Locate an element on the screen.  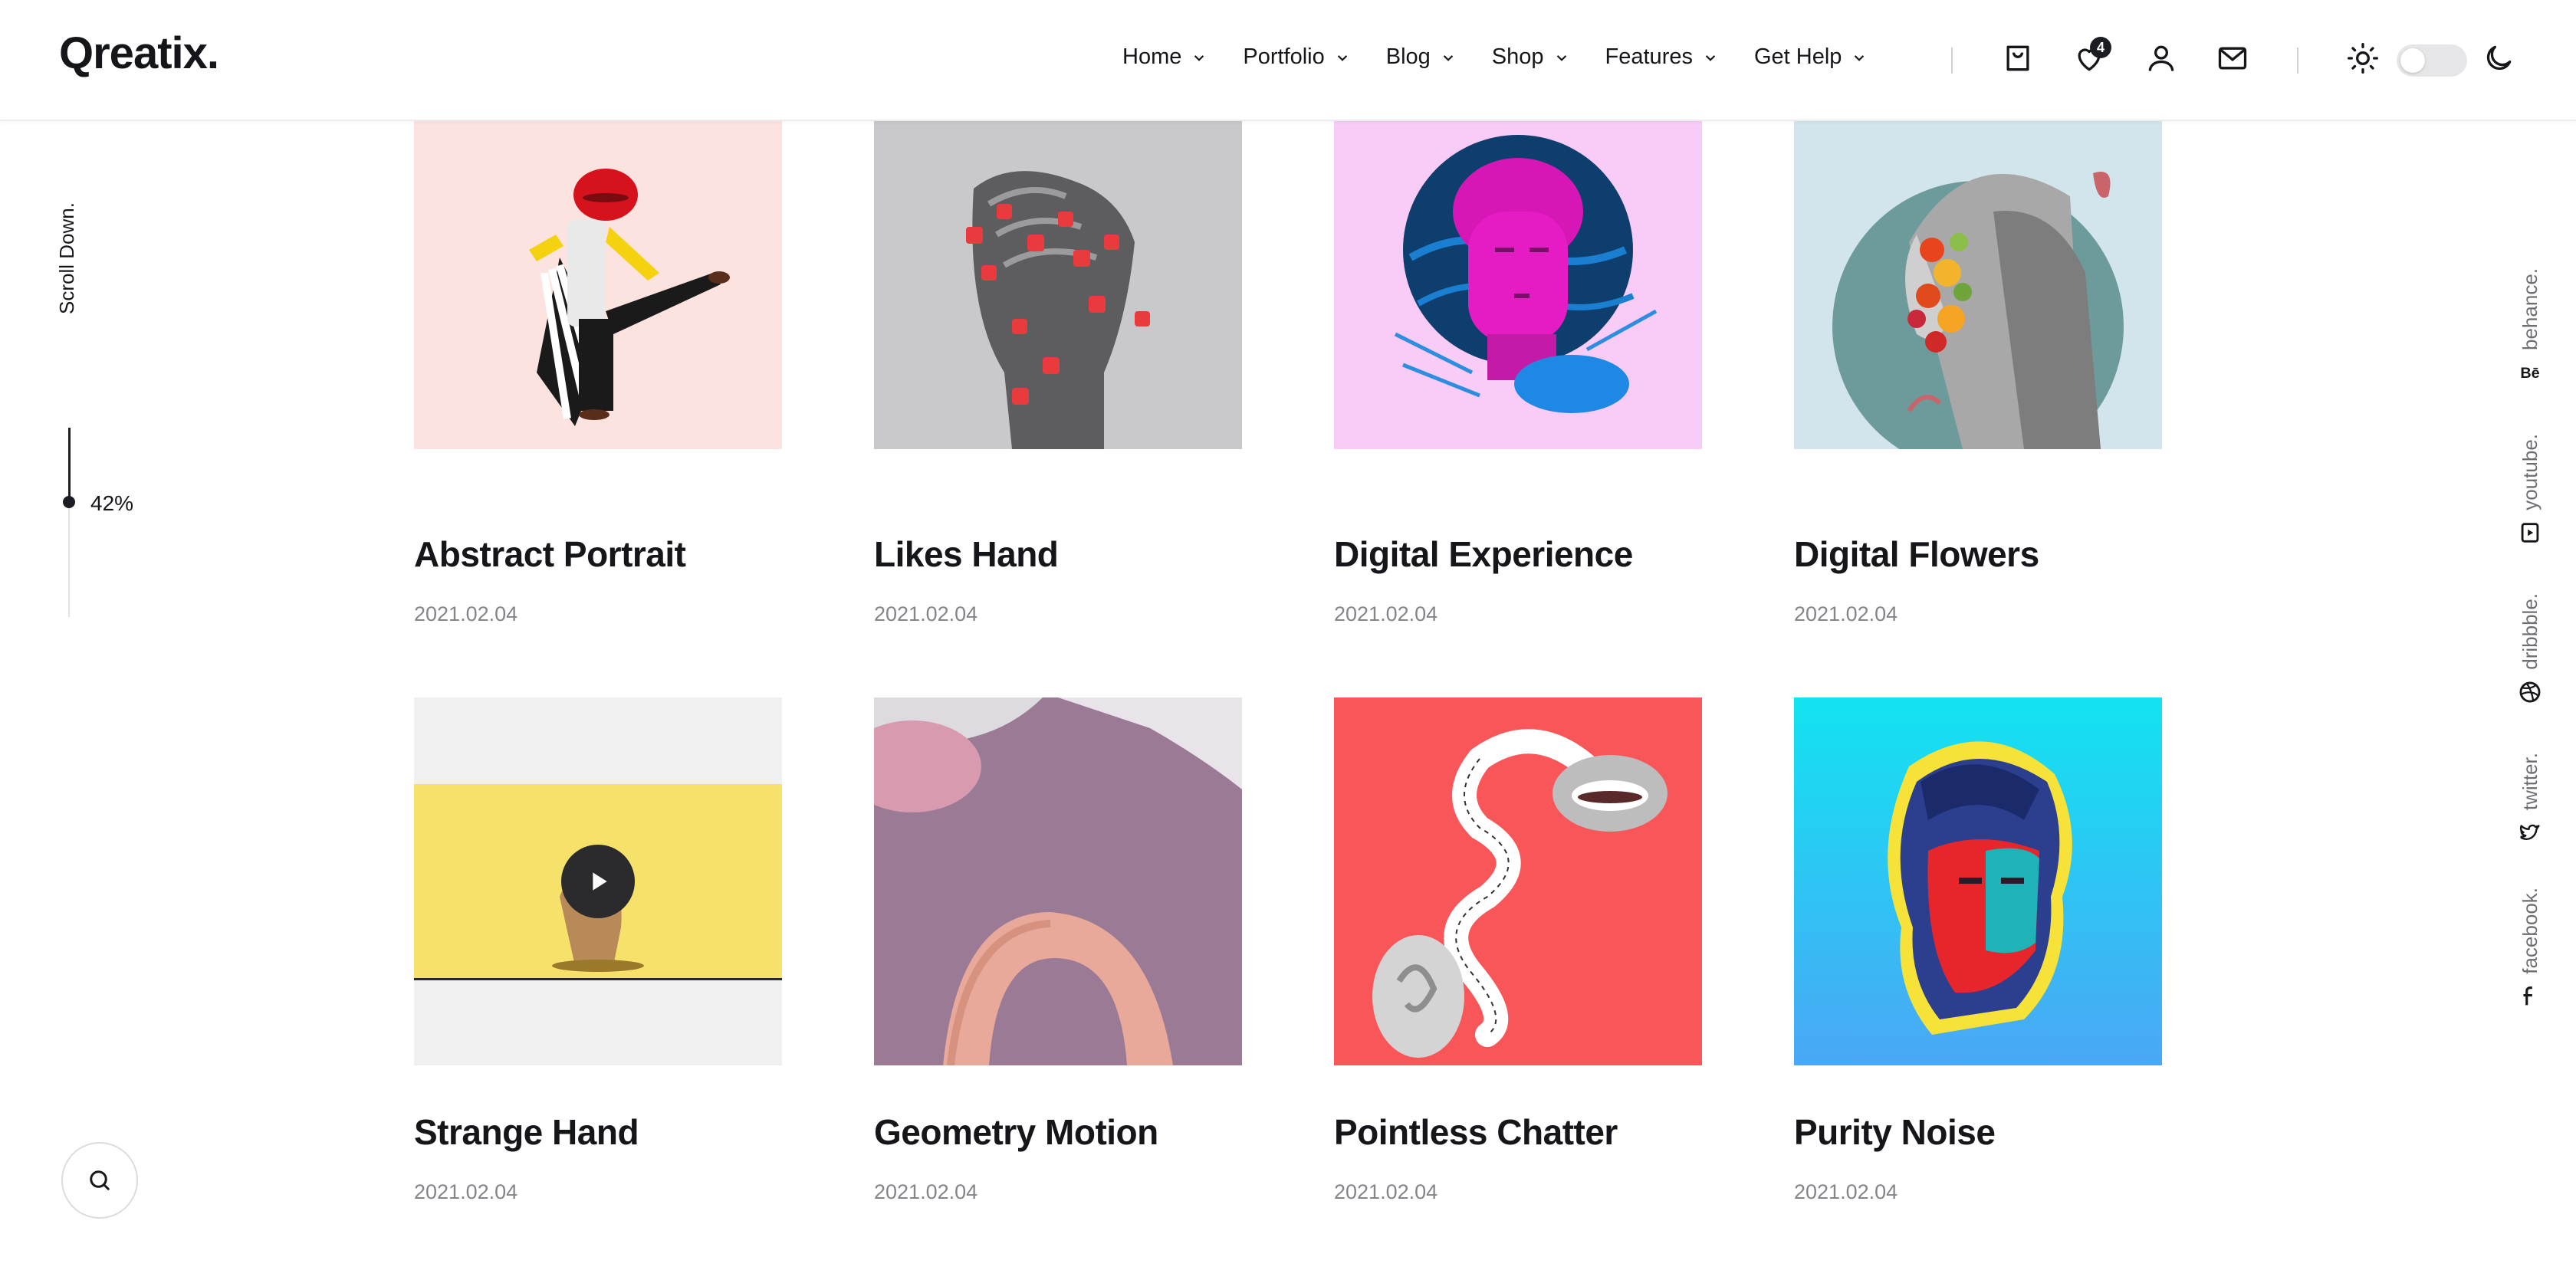
scroll-down-label: Scroll Down. is located at coordinates (66, 258).